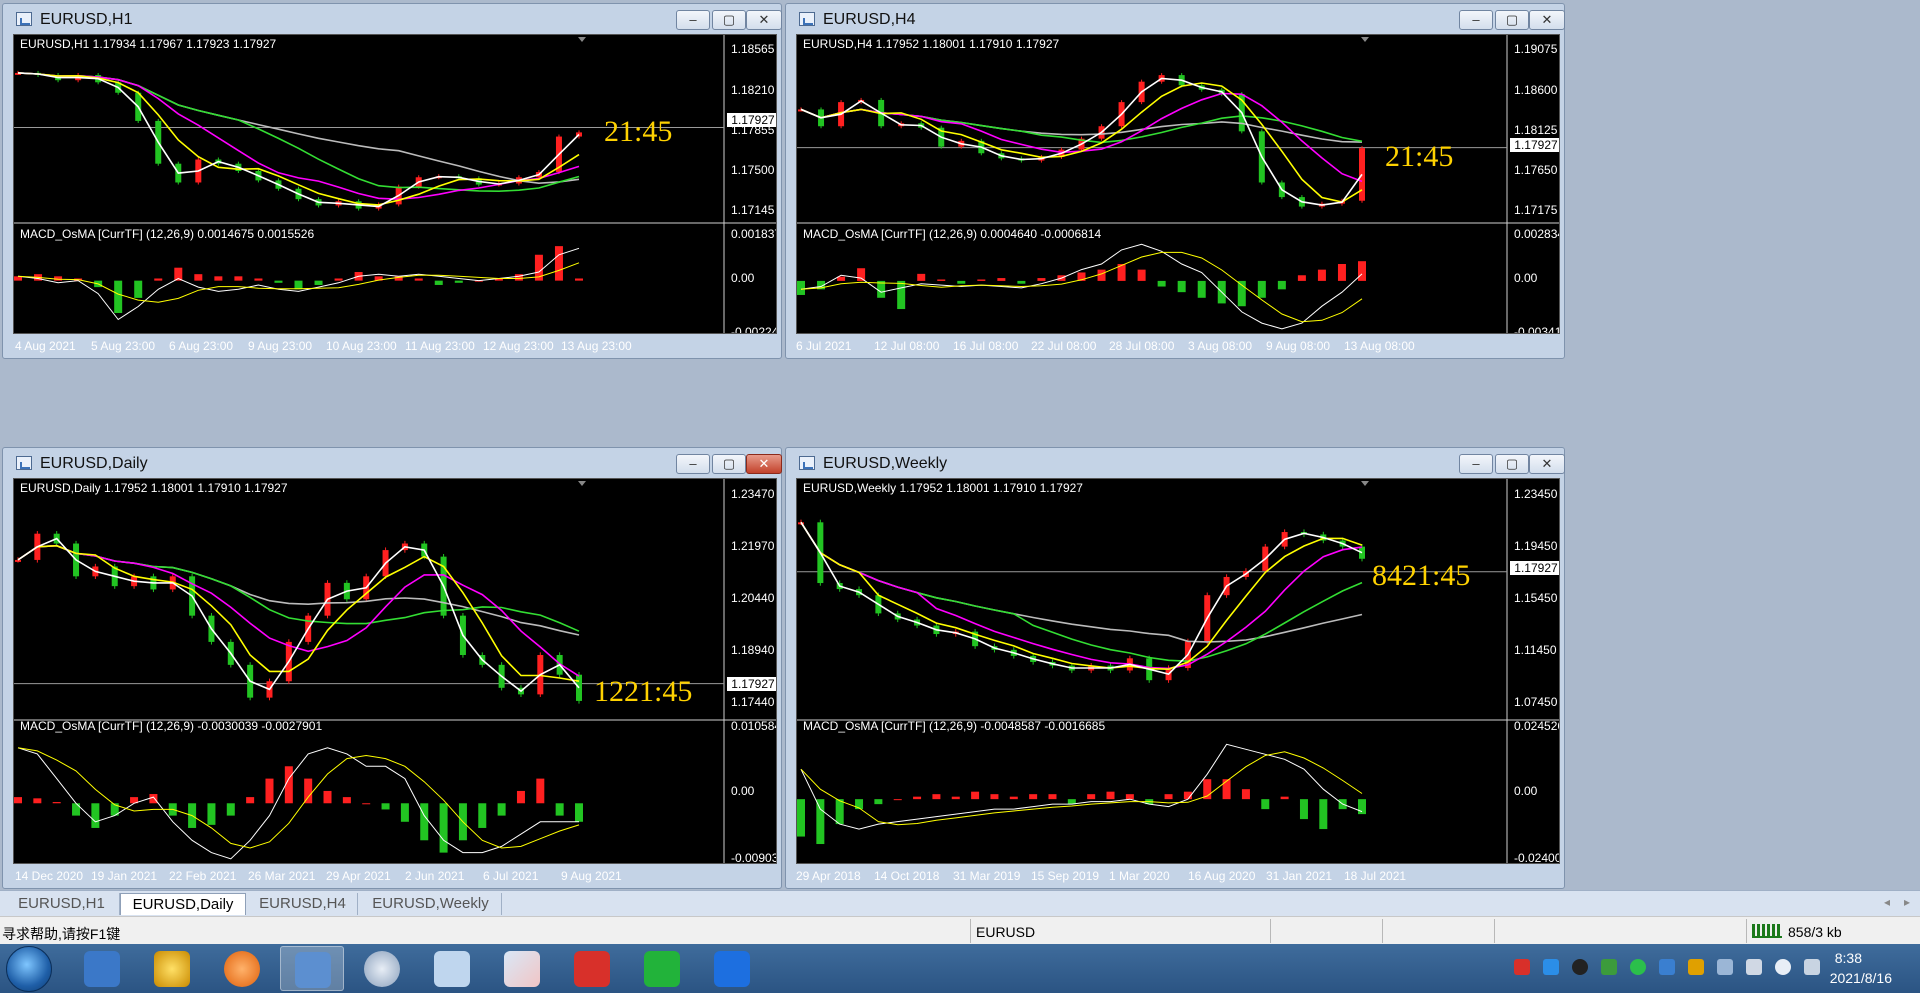 Image resolution: width=1920 pixels, height=993 pixels. Describe the element at coordinates (1222, 876) in the screenshot. I see `time-axis-label: 16 Aug 2020` at that location.